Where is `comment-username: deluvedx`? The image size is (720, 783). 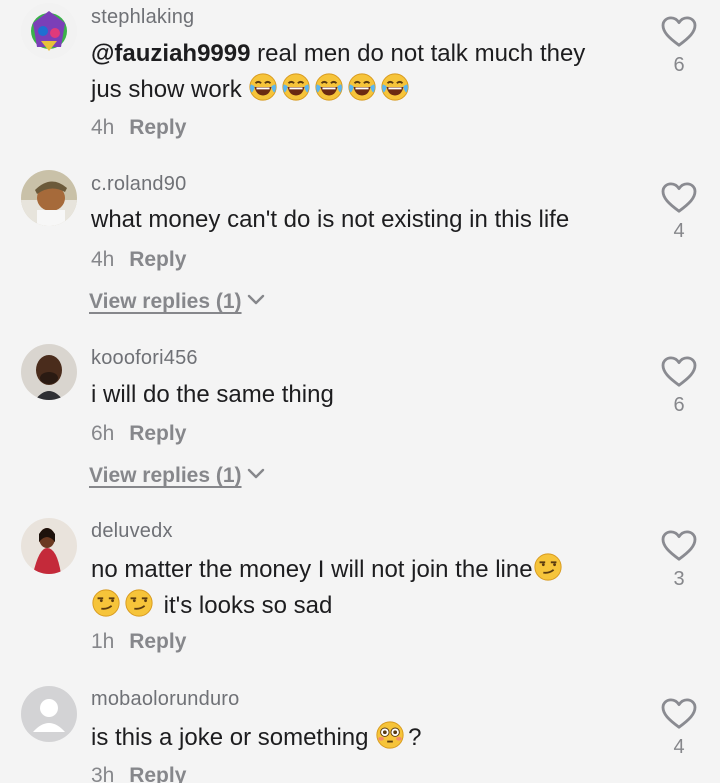
comment-username: deluvedx is located at coordinates (132, 531).